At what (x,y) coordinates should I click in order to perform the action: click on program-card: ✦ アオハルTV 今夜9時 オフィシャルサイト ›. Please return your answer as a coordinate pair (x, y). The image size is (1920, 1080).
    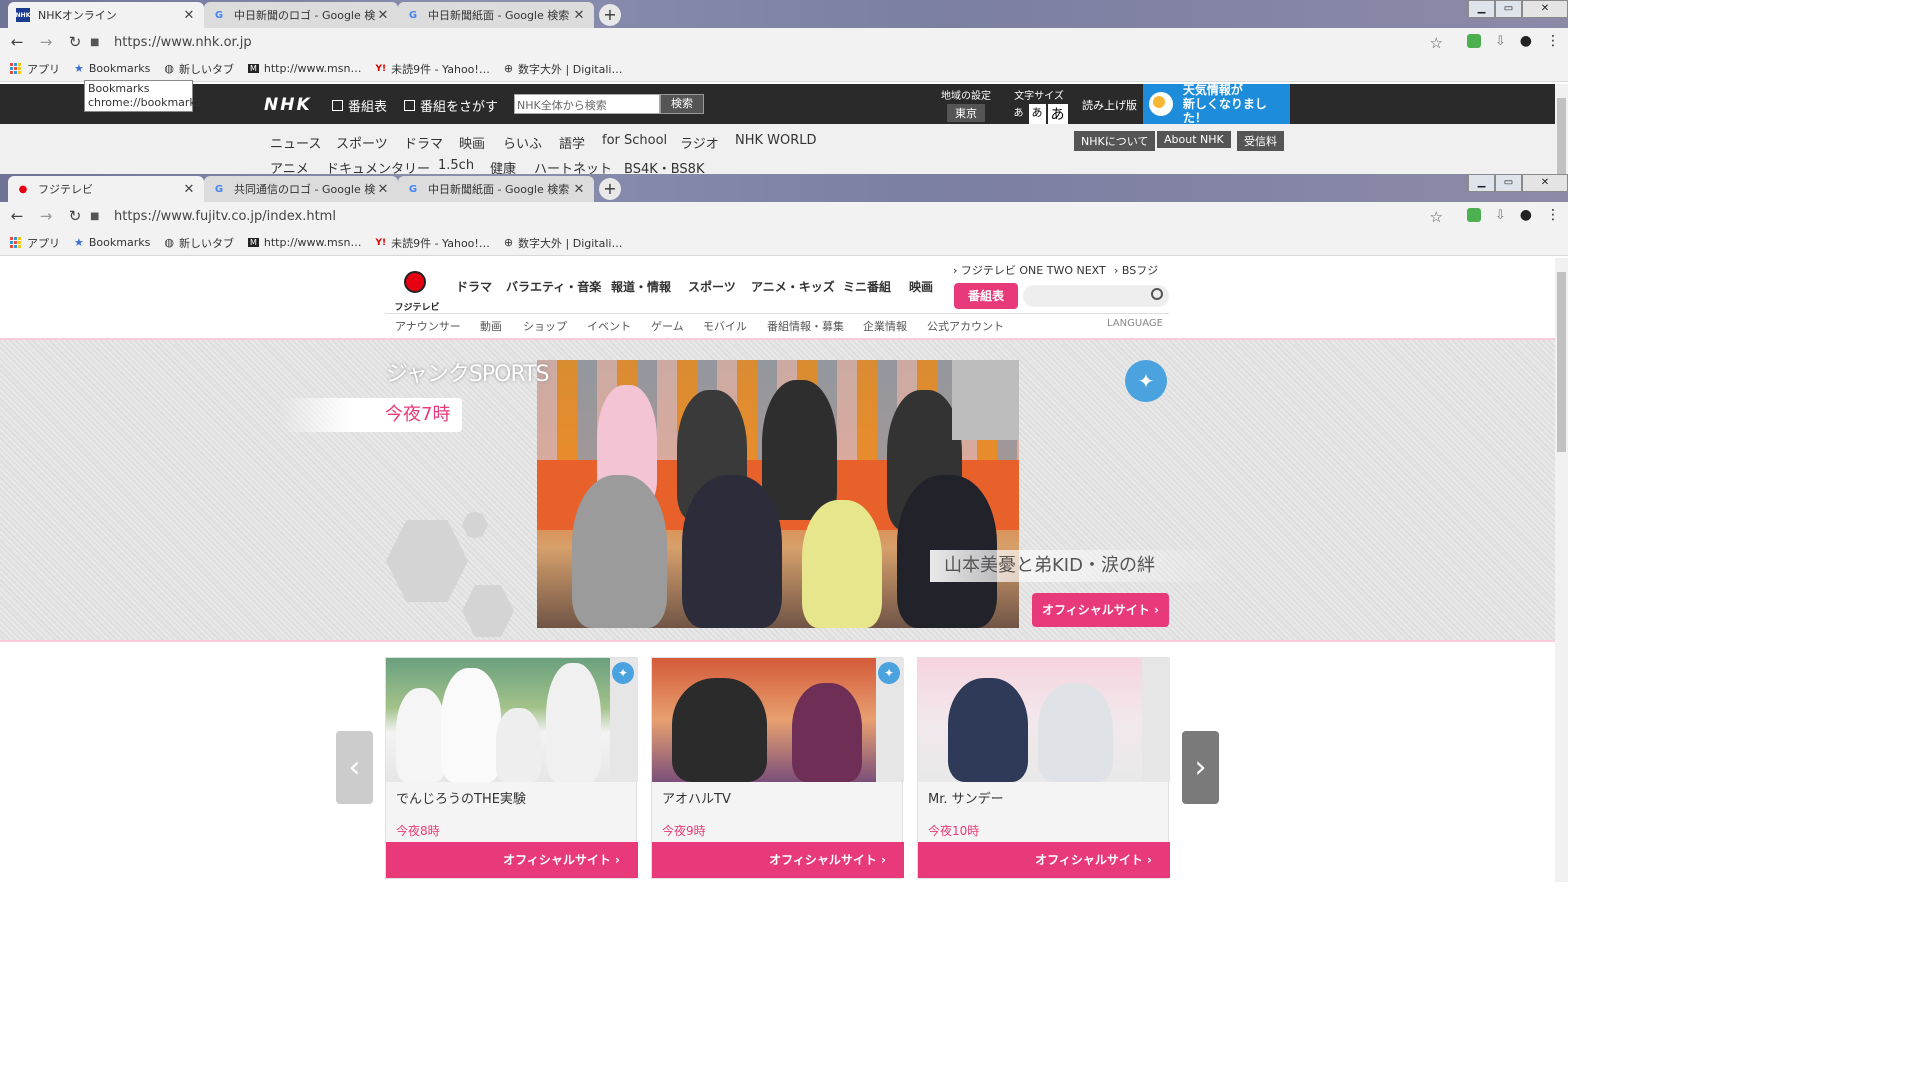
    Looking at the image, I should click on (777, 768).